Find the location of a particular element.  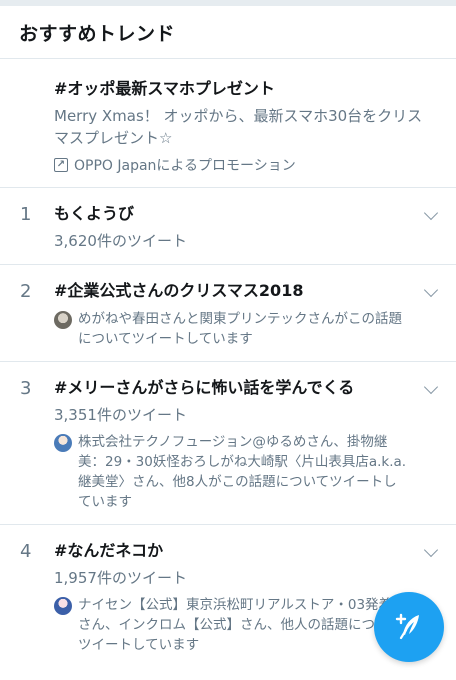

promotion-label: ↗ OPPO Japanによるプロモーション is located at coordinates (247, 165).